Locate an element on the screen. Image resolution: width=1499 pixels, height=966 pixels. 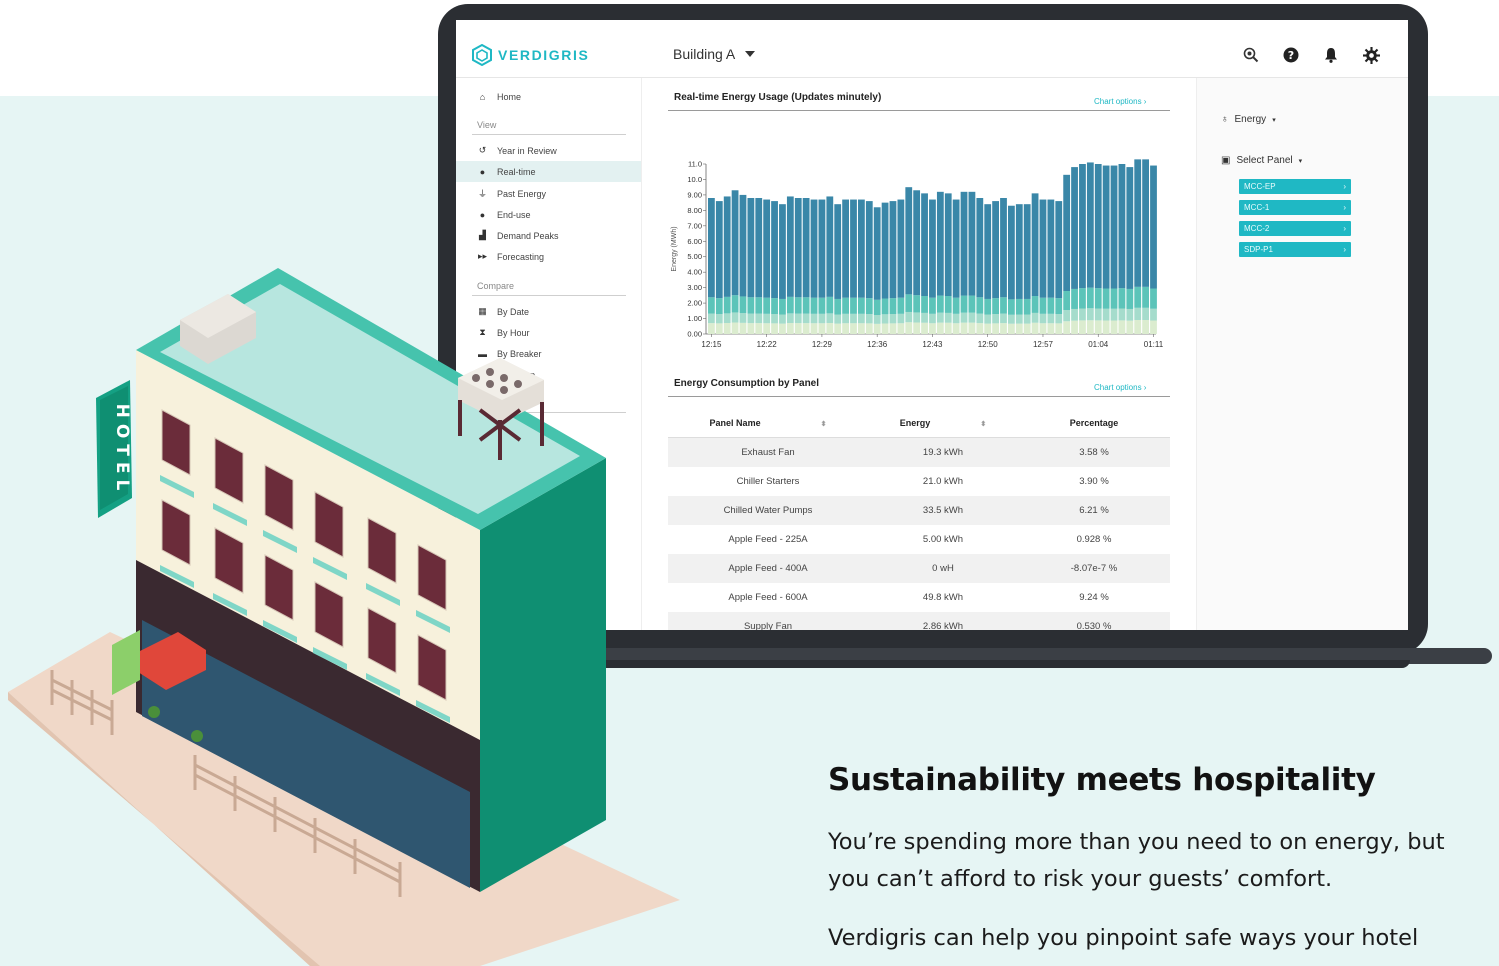
x-tick-label: 12:43 is located at coordinates (932, 344).